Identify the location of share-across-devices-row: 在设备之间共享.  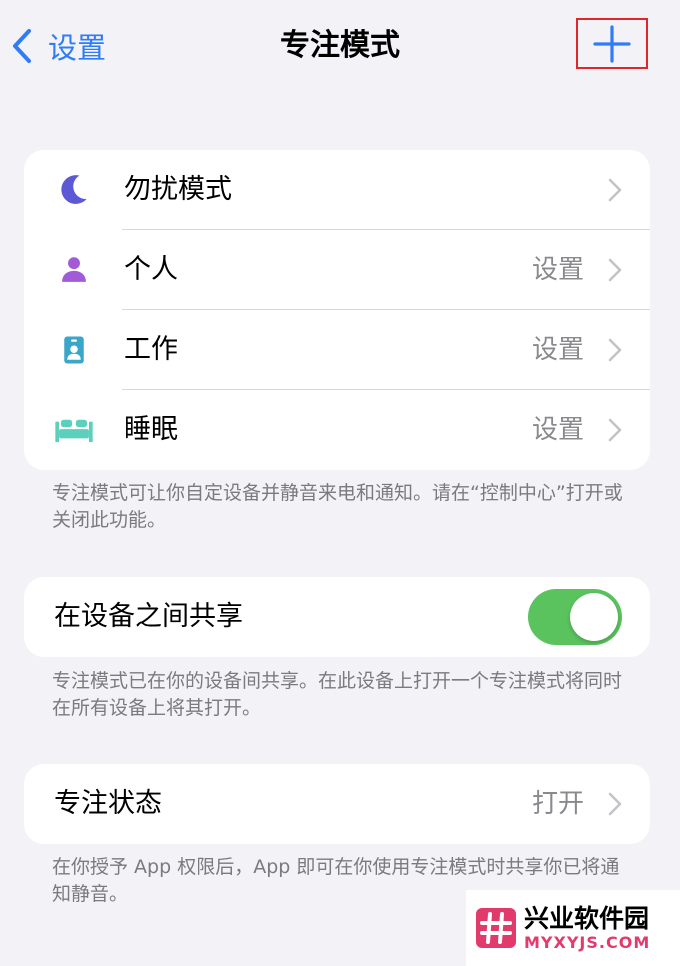
(337, 617).